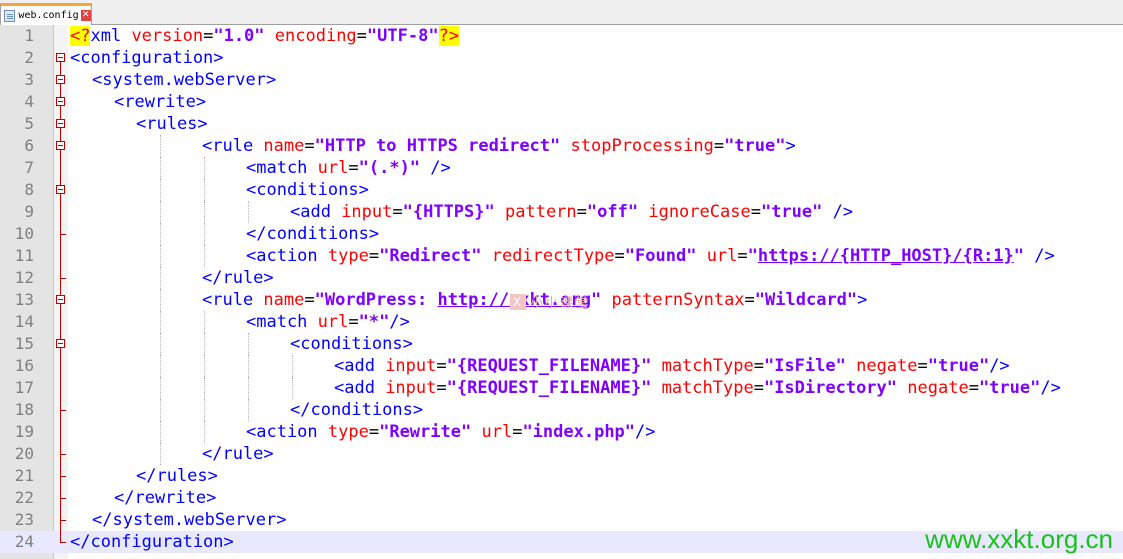 Image resolution: width=1123 pixels, height=559 pixels. Describe the element at coordinates (561, 344) in the screenshot. I see `code-line: 15 <conditions>` at that location.